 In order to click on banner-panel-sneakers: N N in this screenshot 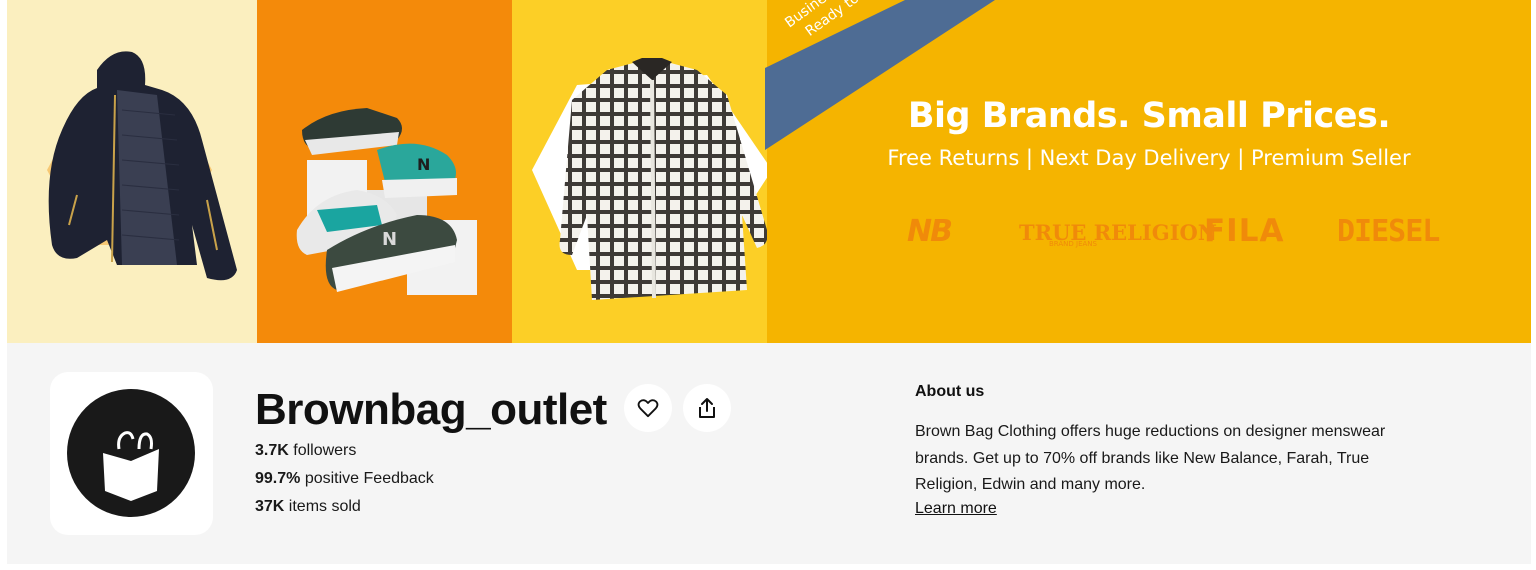, I will do `click(384, 171)`.